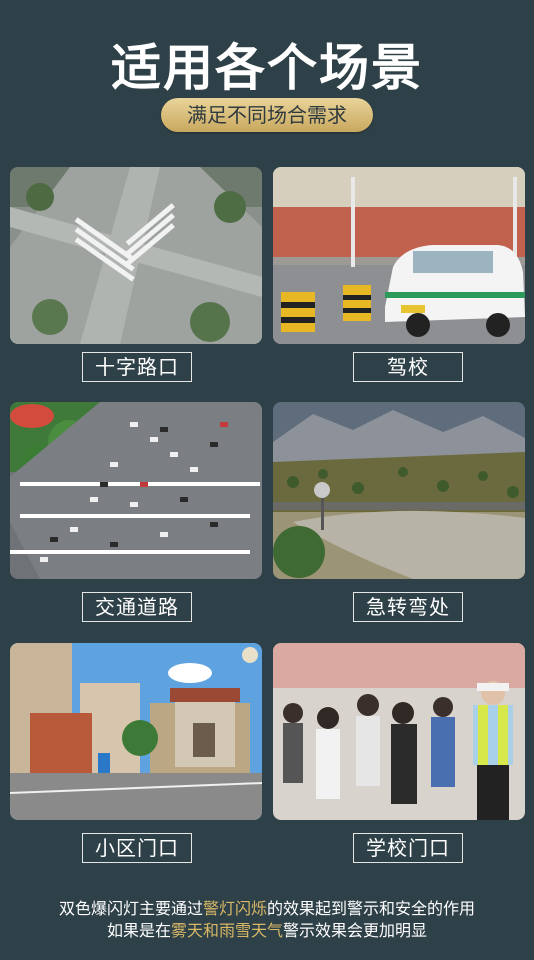  Describe the element at coordinates (267, 115) in the screenshot. I see `subtitle-badge: 满足不同场合需求` at that location.